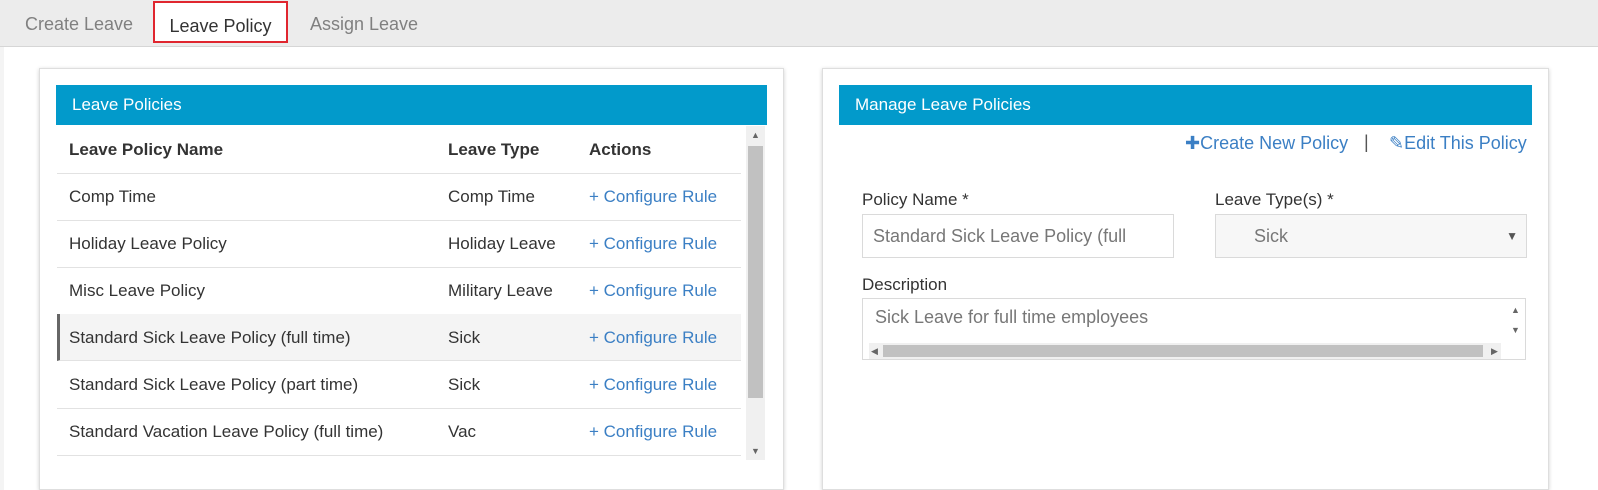  What do you see at coordinates (148, 243) in the screenshot?
I see `policy-name-cell: Holiday Leave Policy` at bounding box center [148, 243].